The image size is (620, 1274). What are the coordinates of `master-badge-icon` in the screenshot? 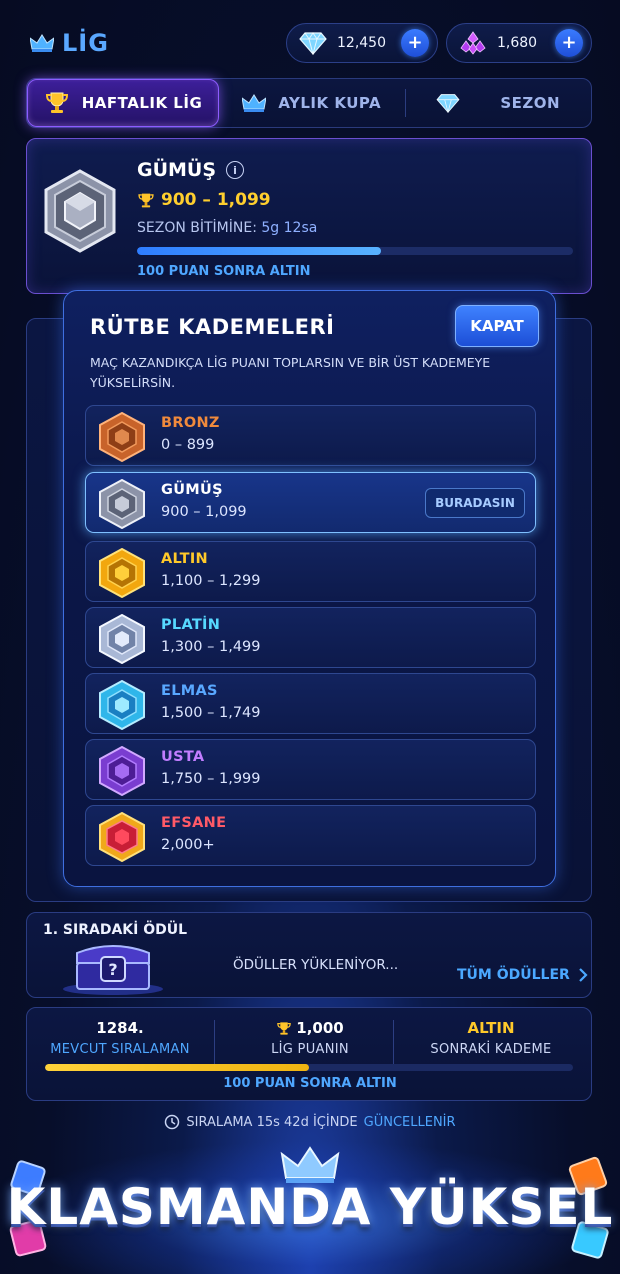 It's located at (122, 771).